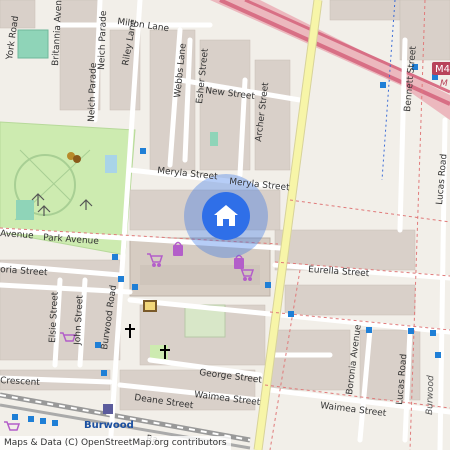  I want to click on label-neich-parade-2: Neich Parade, so click(93, 92).